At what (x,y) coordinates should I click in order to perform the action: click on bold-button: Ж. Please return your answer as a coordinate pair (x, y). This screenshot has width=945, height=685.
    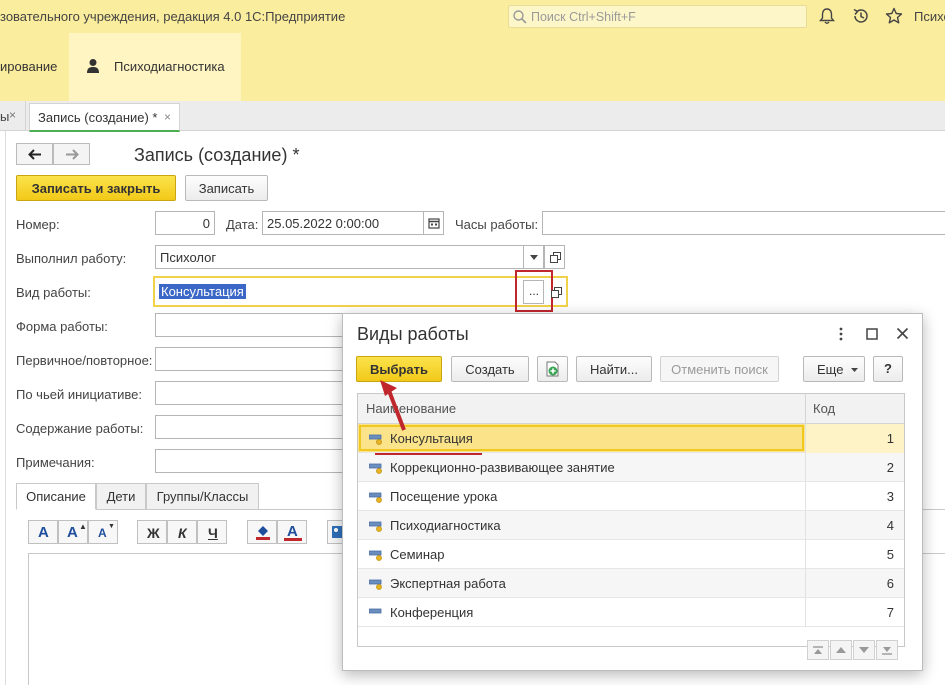
    Looking at the image, I should click on (152, 532).